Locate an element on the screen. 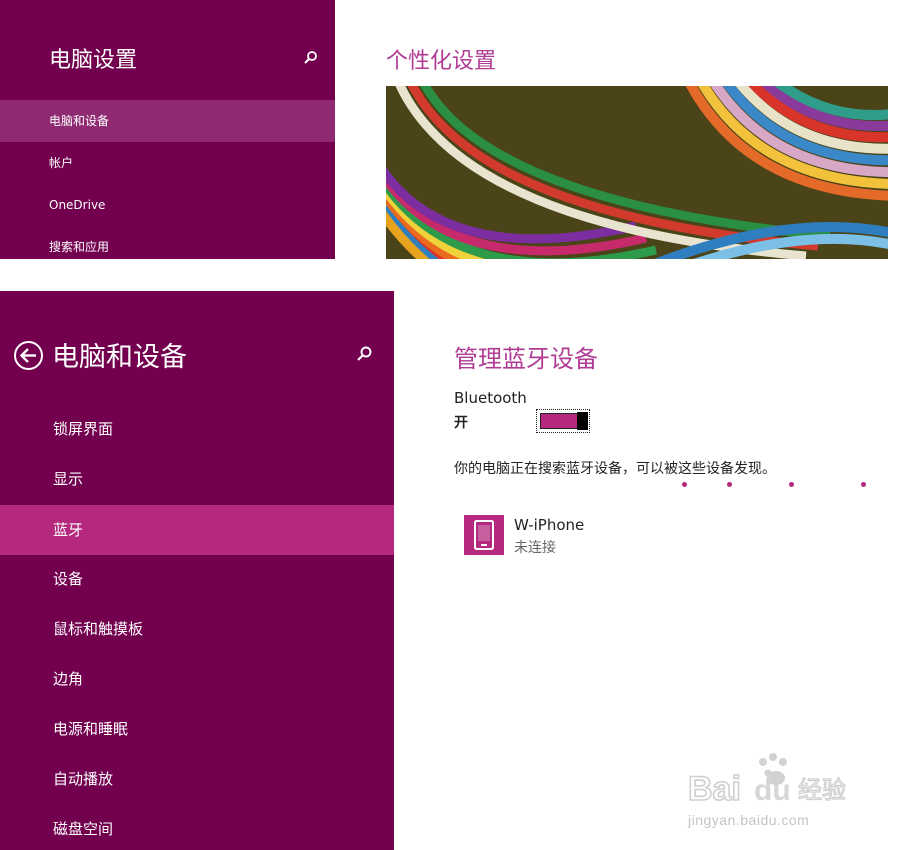 This screenshot has width=900, height=850. sidebar-item-label: 鼠标和触摸板 is located at coordinates (98, 629).